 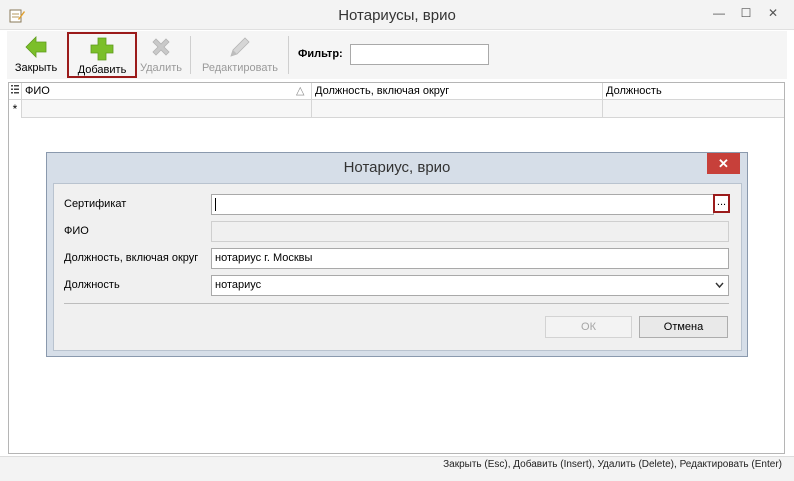 What do you see at coordinates (773, 13) in the screenshot?
I see `window-close-button: ✕` at bounding box center [773, 13].